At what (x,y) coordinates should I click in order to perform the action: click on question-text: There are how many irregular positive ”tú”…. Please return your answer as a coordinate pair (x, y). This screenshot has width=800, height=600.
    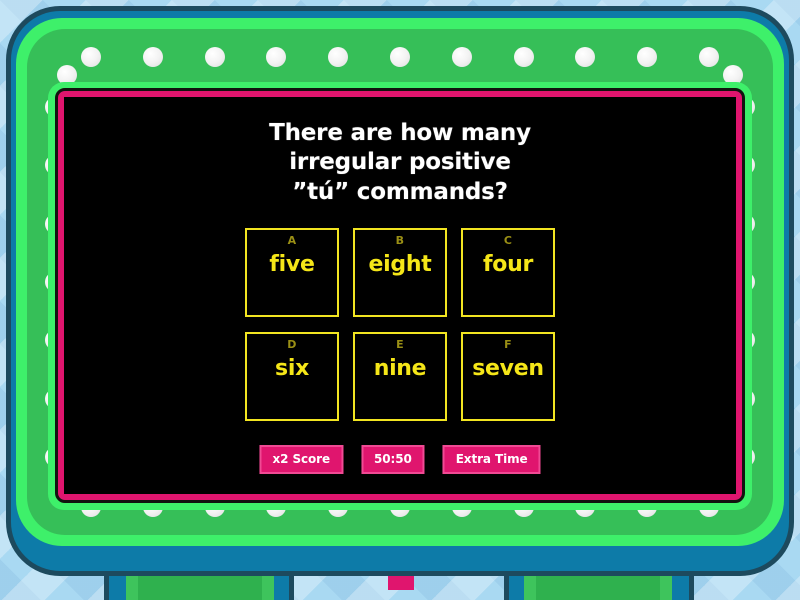
    Looking at the image, I should click on (400, 163).